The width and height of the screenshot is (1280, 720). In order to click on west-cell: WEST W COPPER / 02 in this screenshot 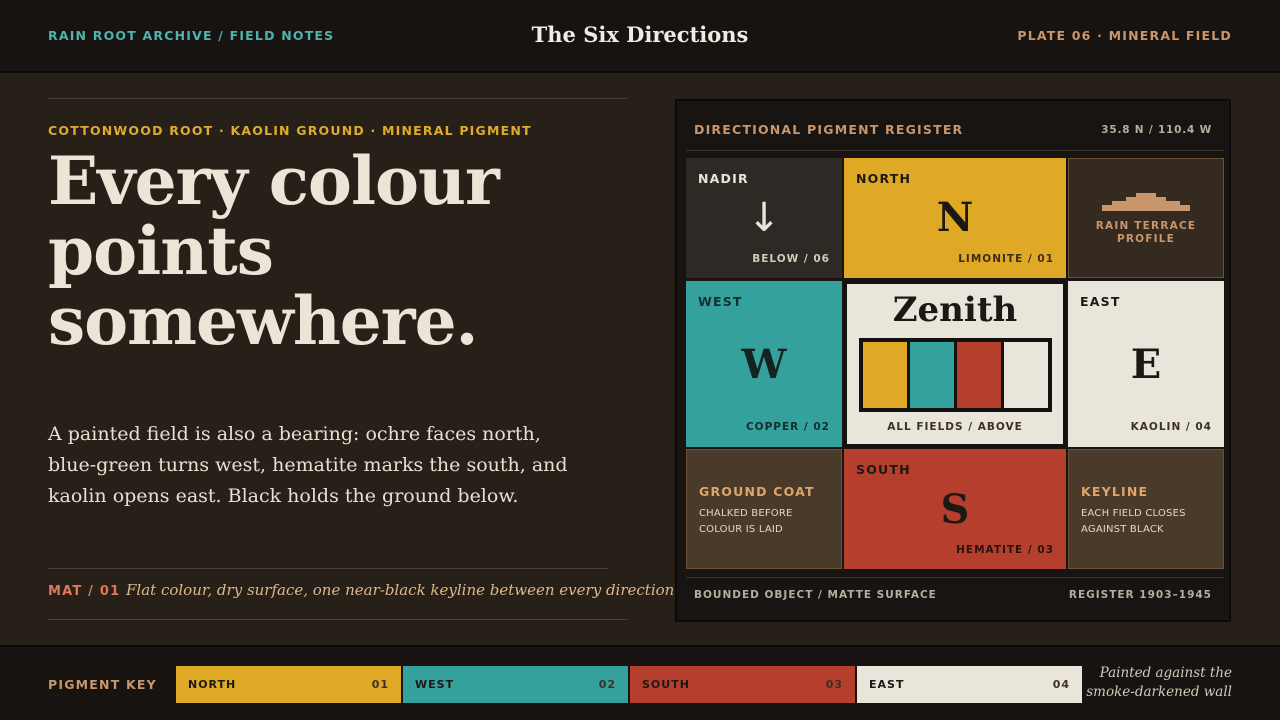, I will do `click(764, 364)`.